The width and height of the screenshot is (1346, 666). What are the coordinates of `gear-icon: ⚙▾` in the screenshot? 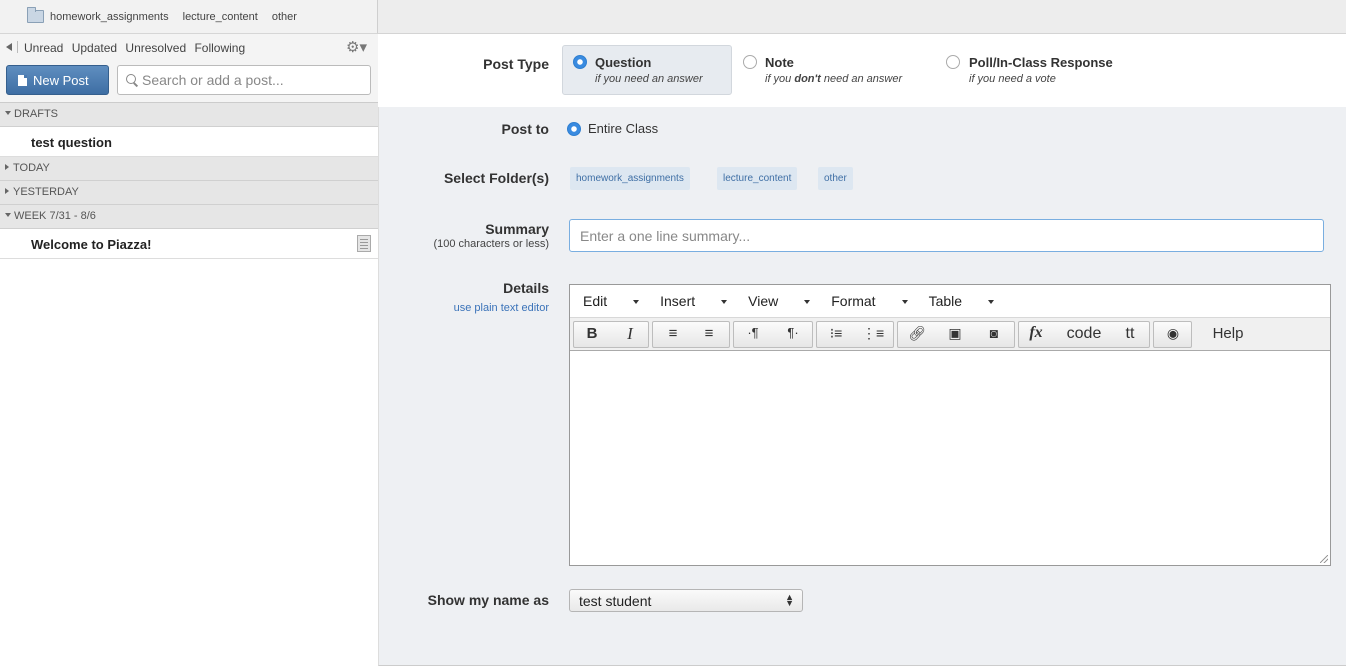 It's located at (356, 47).